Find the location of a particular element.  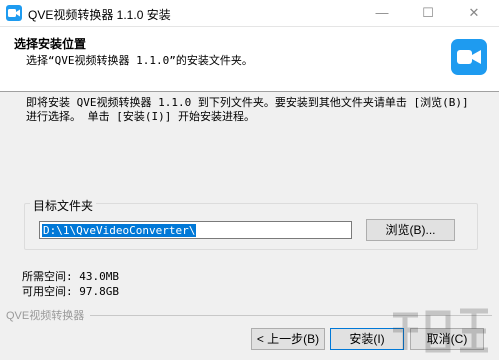

footer-brand: QVE视频转换器 is located at coordinates (45, 316).